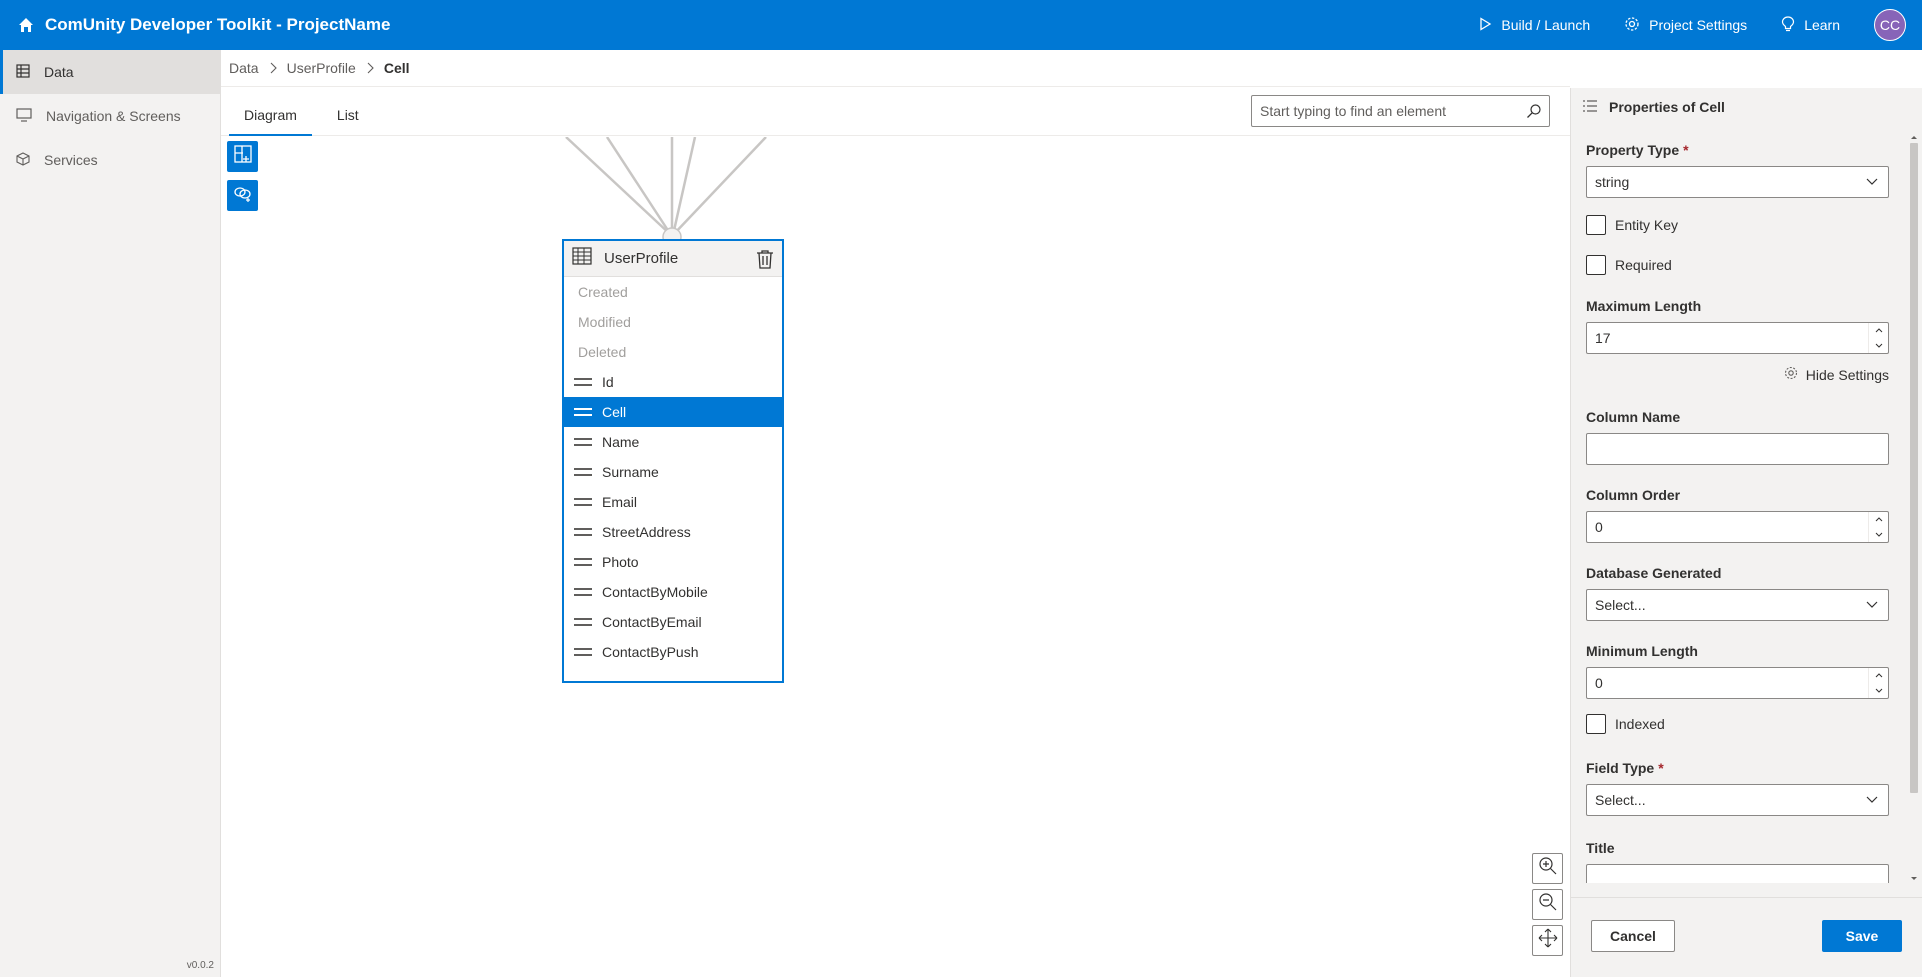  What do you see at coordinates (1596, 724) in the screenshot?
I see `indexed-checkbox` at bounding box center [1596, 724].